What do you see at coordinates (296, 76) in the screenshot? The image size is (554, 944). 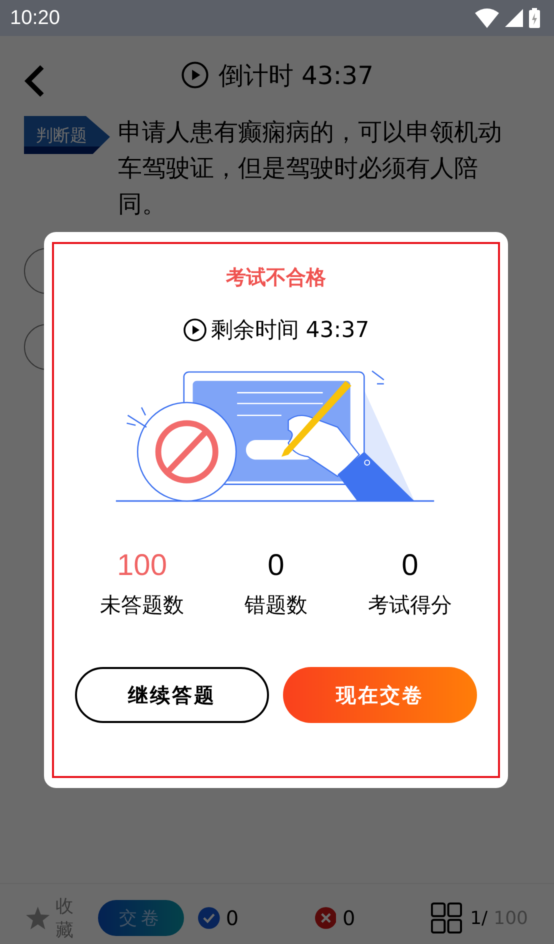 I see `countdown-timer: 倒计时 43:37` at bounding box center [296, 76].